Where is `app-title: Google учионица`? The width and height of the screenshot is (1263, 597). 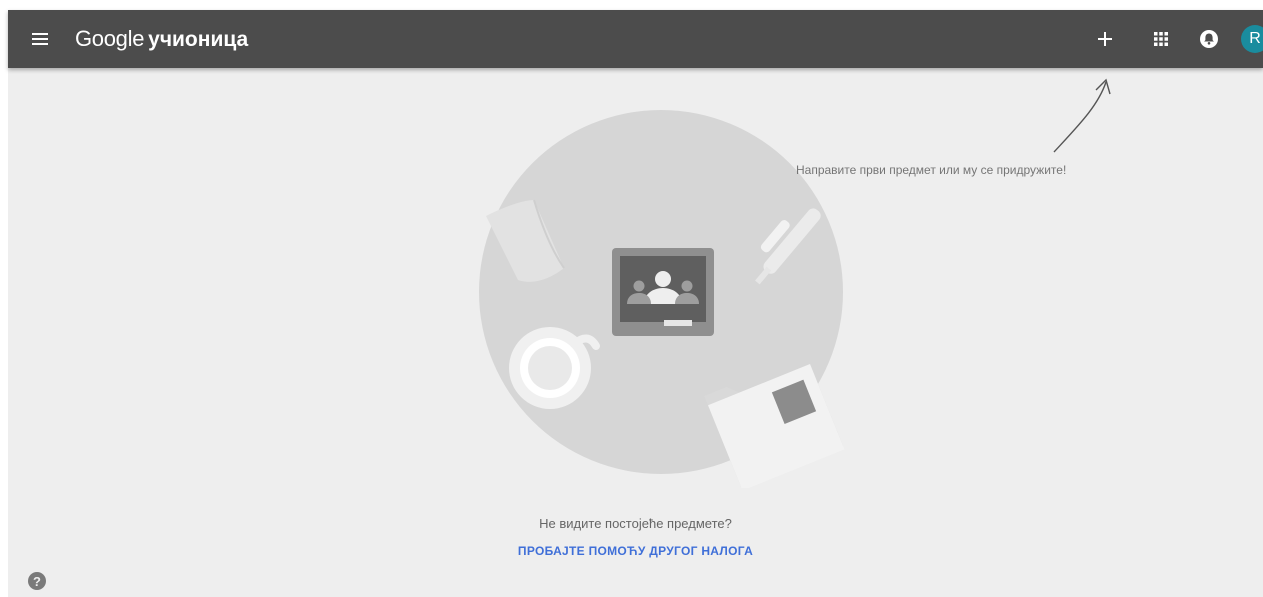
app-title: Google учионица is located at coordinates (161, 39).